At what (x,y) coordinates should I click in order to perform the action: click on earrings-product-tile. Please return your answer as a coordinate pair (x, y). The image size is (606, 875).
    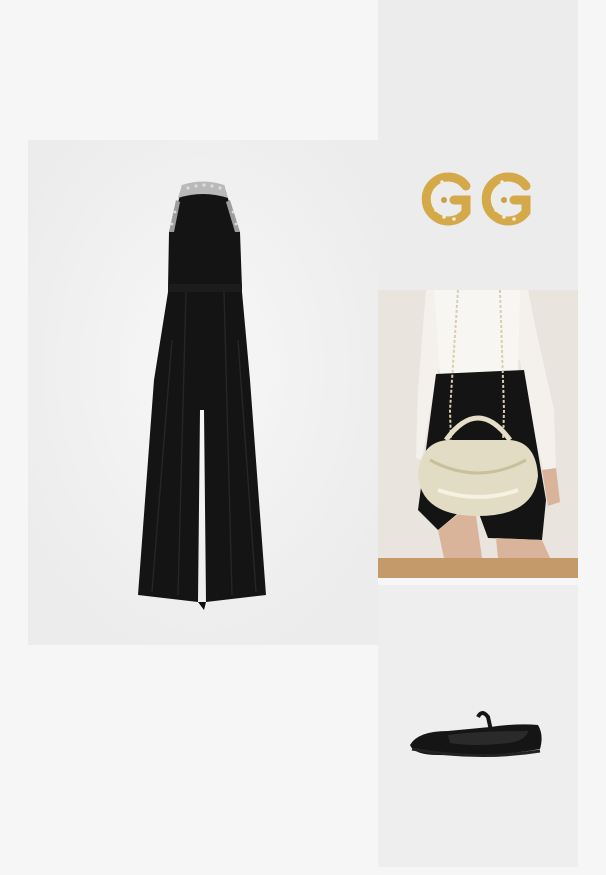
    Looking at the image, I should click on (478, 145).